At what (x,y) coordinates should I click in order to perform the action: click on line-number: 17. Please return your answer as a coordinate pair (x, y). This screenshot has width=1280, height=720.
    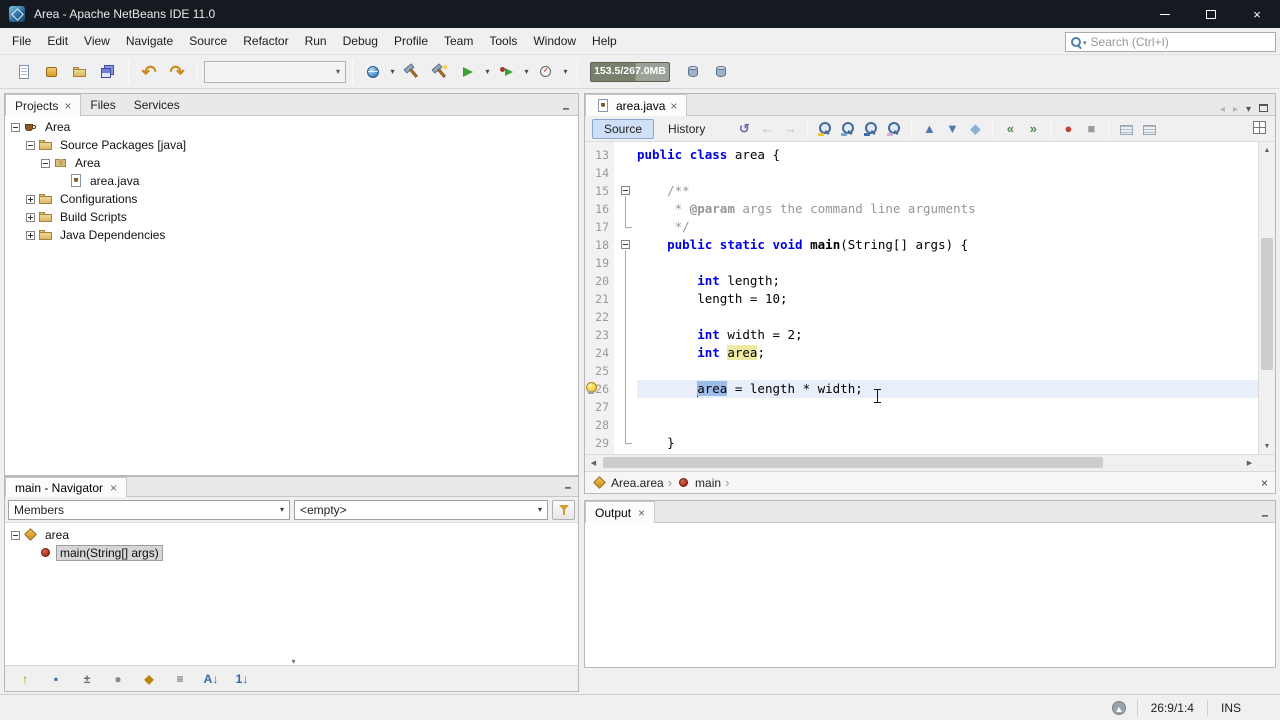
    Looking at the image, I should click on (599, 227).